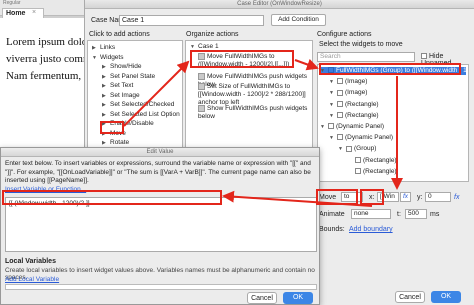 The image size is (474, 305). I want to click on tab-home-label: Home, so click(16, 13).